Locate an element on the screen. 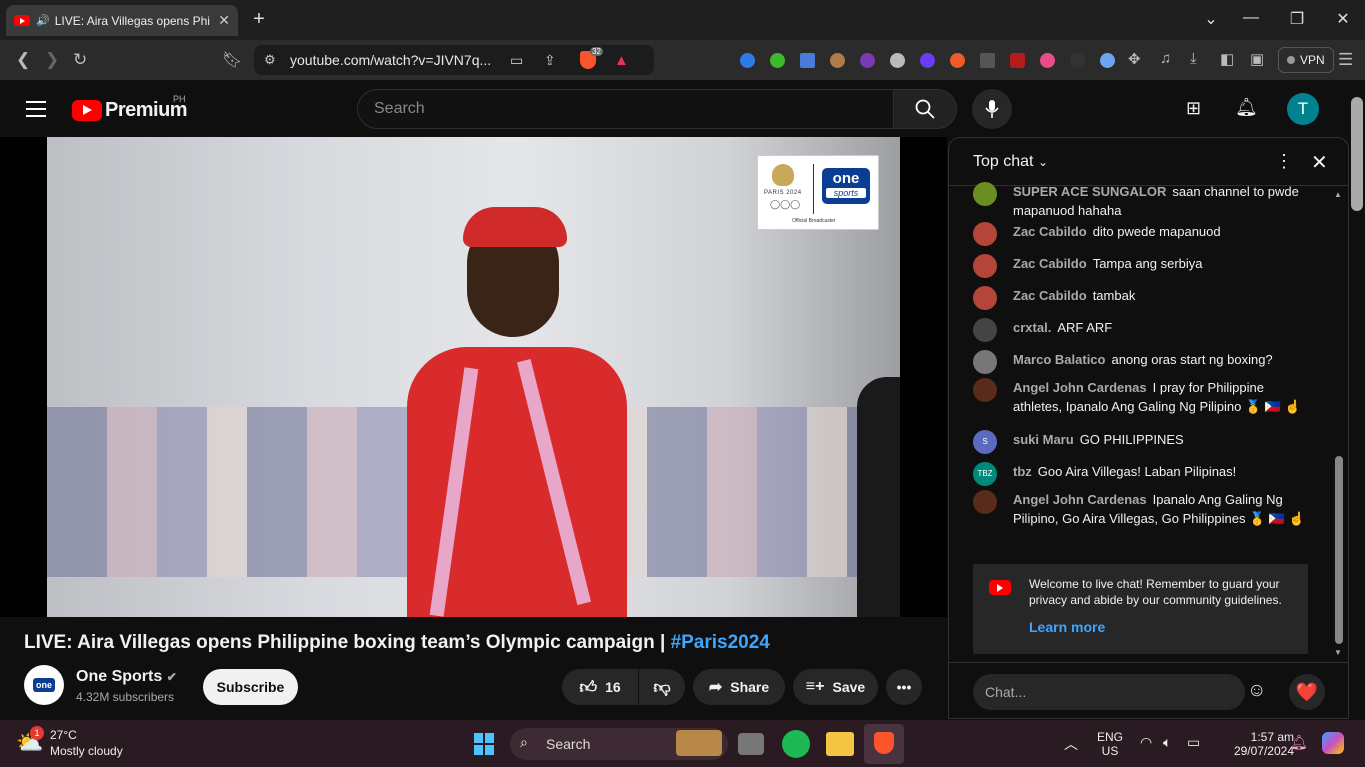 The height and width of the screenshot is (767, 1365). chat-text: Tampa ang serbiya is located at coordinates (1147, 263).